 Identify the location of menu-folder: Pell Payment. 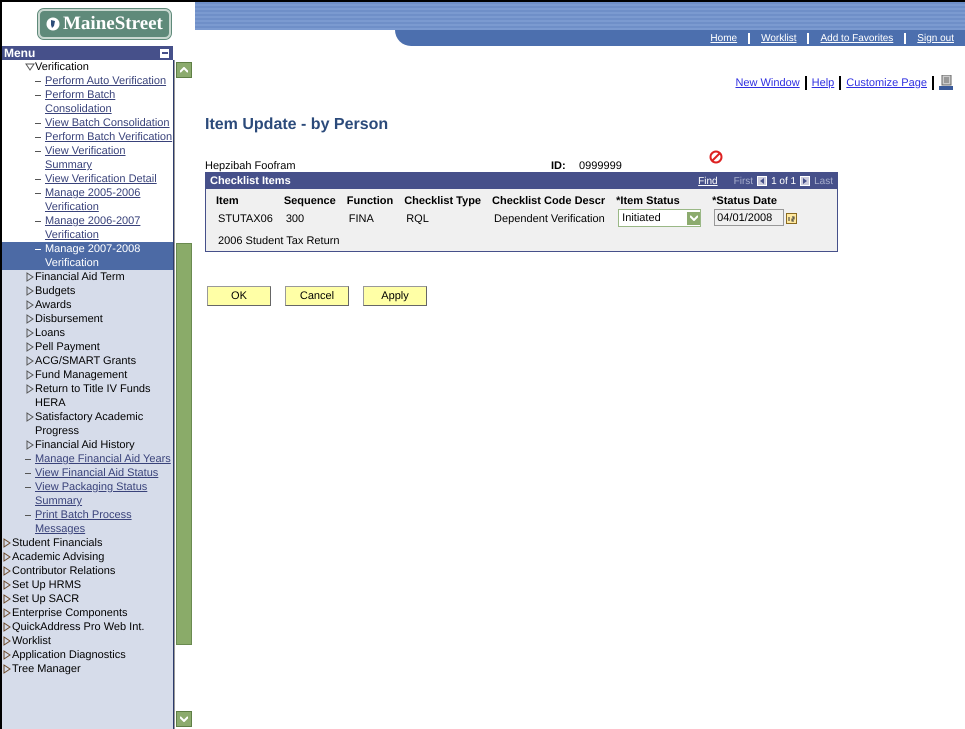
(67, 347).